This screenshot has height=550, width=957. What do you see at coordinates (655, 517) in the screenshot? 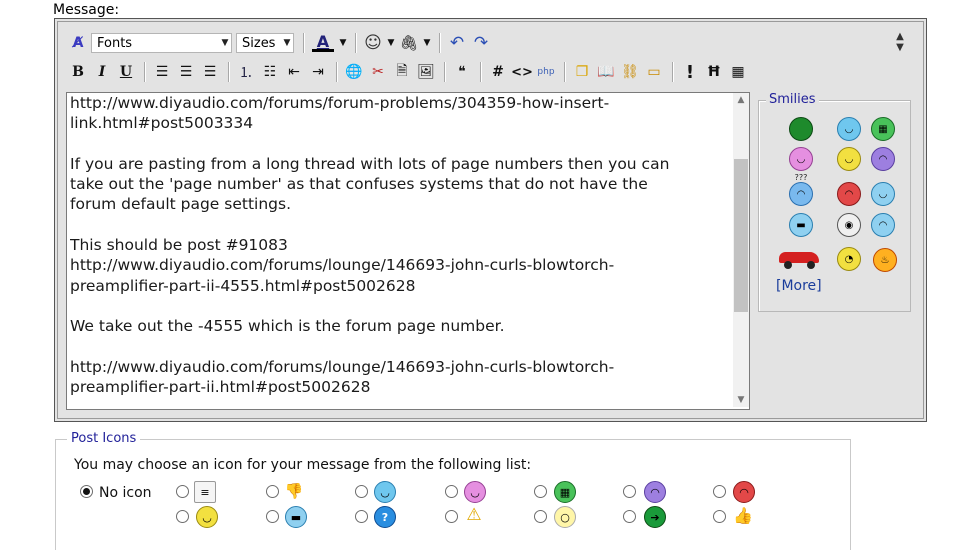
I see `arrow-right-icon: ➔` at bounding box center [655, 517].